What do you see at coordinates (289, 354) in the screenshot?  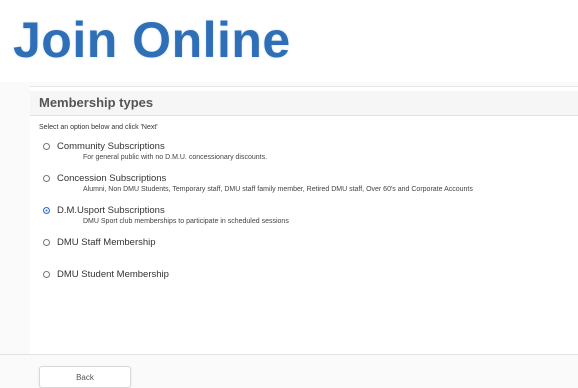 I see `footer-divider` at bounding box center [289, 354].